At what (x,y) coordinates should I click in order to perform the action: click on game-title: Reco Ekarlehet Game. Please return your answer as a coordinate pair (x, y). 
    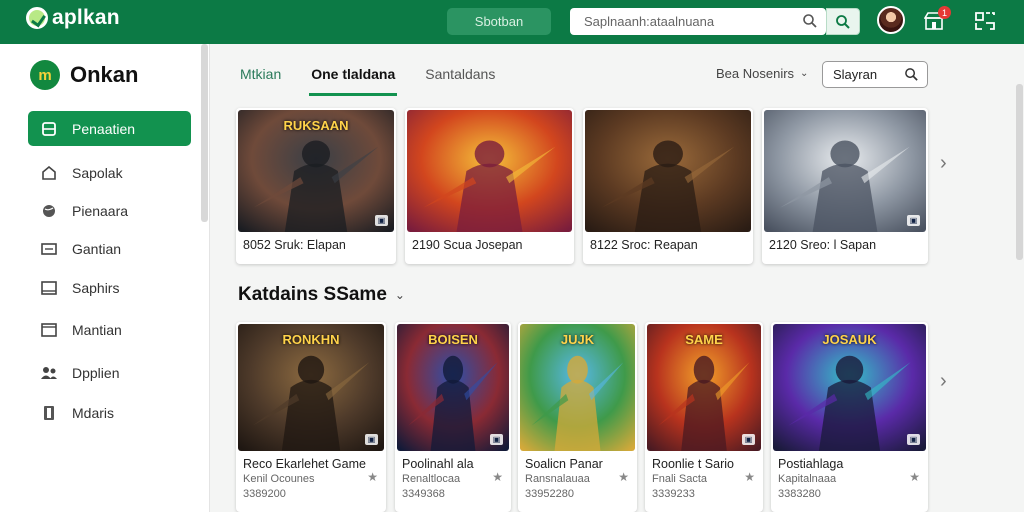
    Looking at the image, I should click on (304, 464).